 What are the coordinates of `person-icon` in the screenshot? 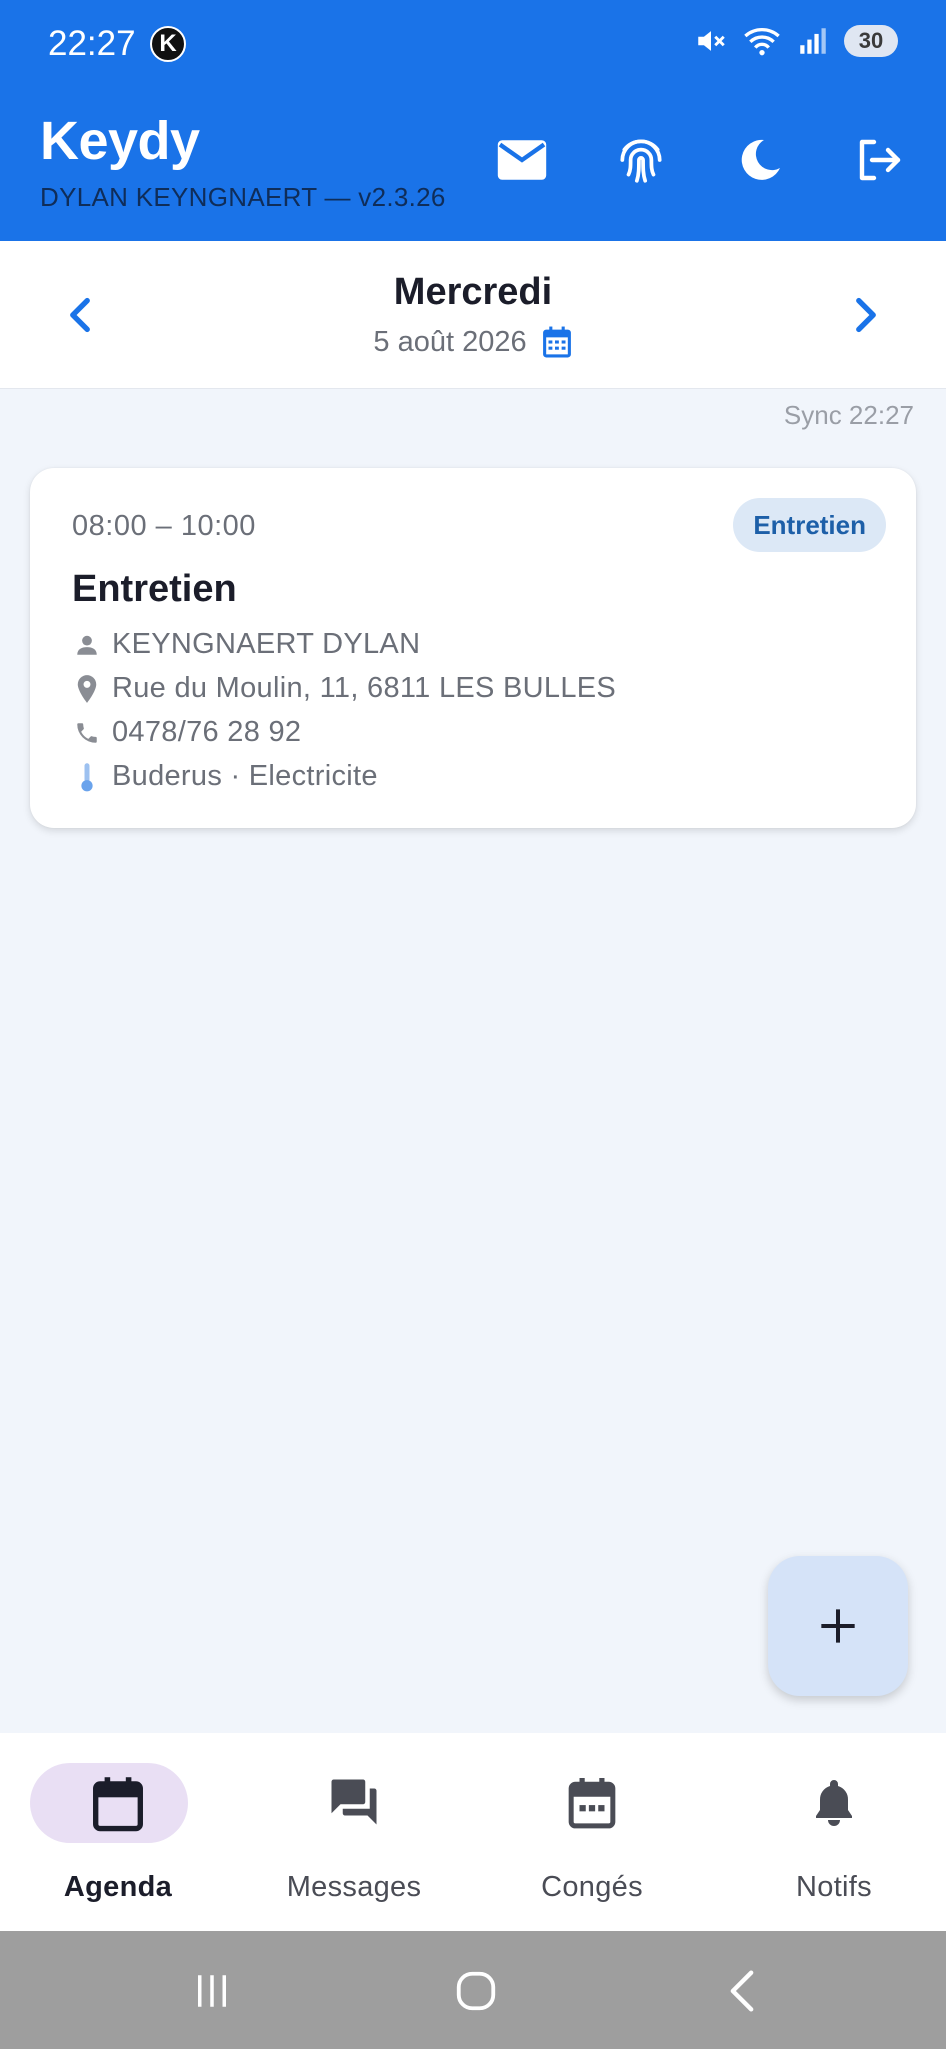 It's located at (87, 645).